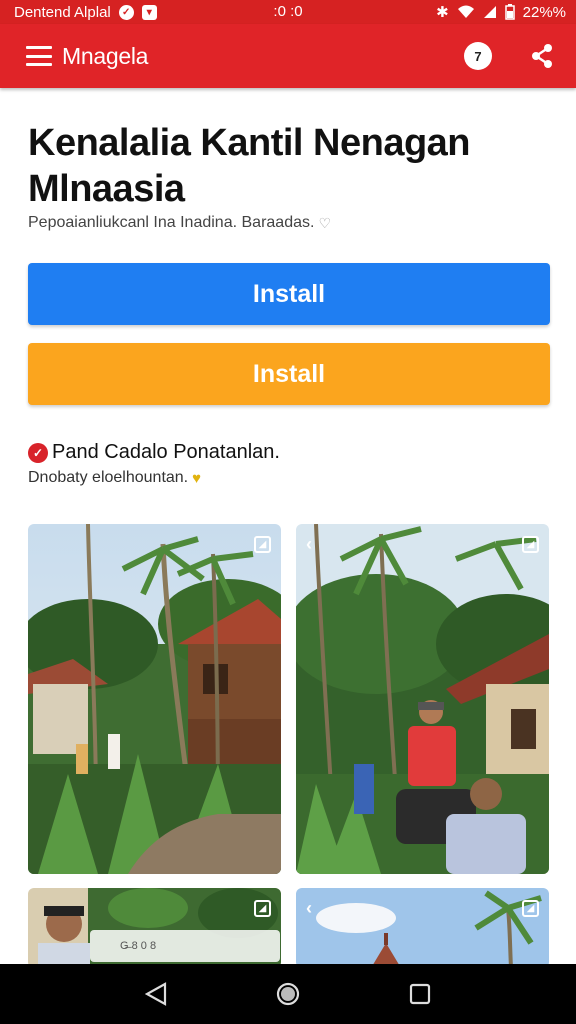  What do you see at coordinates (288, 12) in the screenshot?
I see `status-bar: Dentend Alplal ✓ ▾ :0 :0 ✱ 22%%` at bounding box center [288, 12].